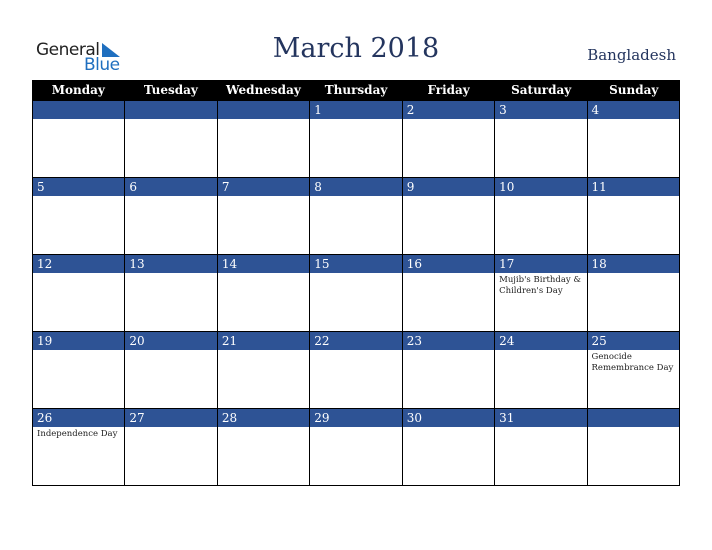 Image resolution: width=712 pixels, height=550 pixels. Describe the element at coordinates (170, 370) in the screenshot. I see `day-cell: 20` at that location.